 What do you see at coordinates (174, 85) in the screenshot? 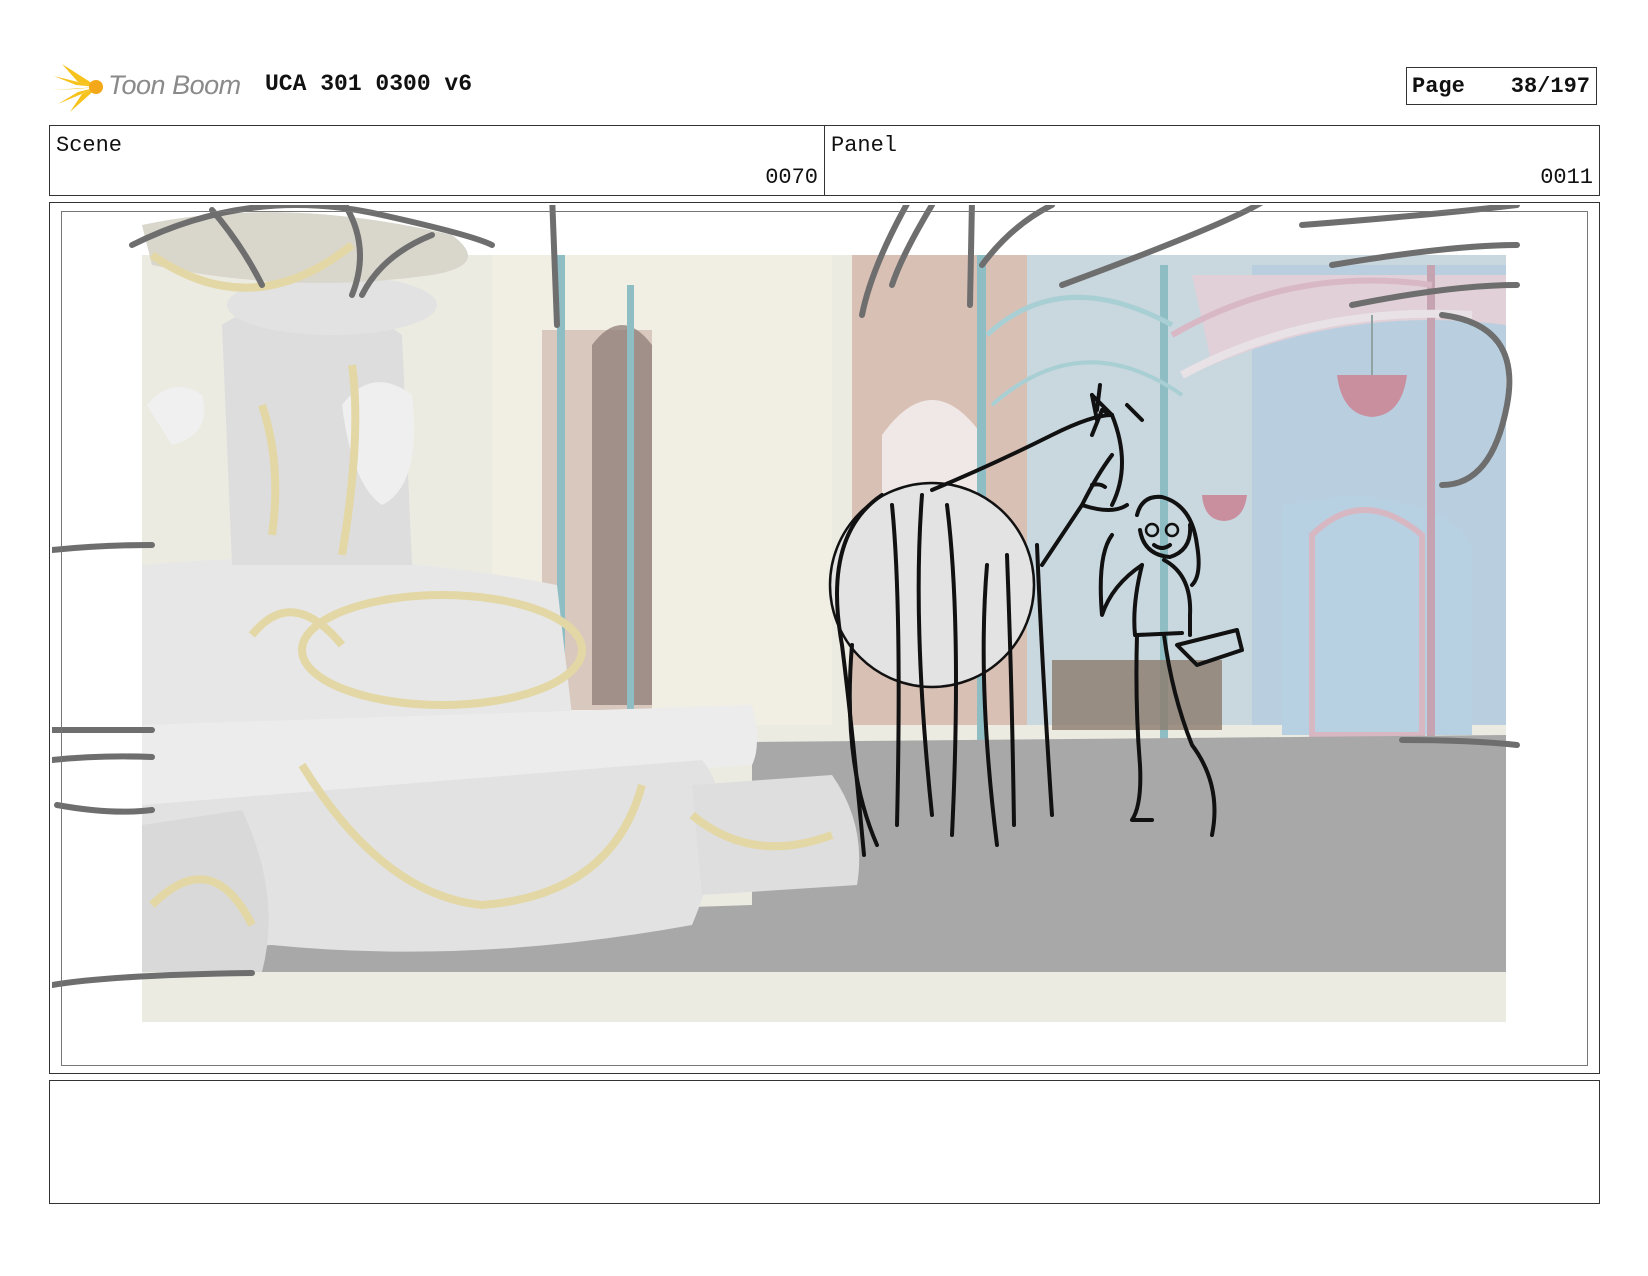
I see `logo-wordmark: Toon Boom` at bounding box center [174, 85].